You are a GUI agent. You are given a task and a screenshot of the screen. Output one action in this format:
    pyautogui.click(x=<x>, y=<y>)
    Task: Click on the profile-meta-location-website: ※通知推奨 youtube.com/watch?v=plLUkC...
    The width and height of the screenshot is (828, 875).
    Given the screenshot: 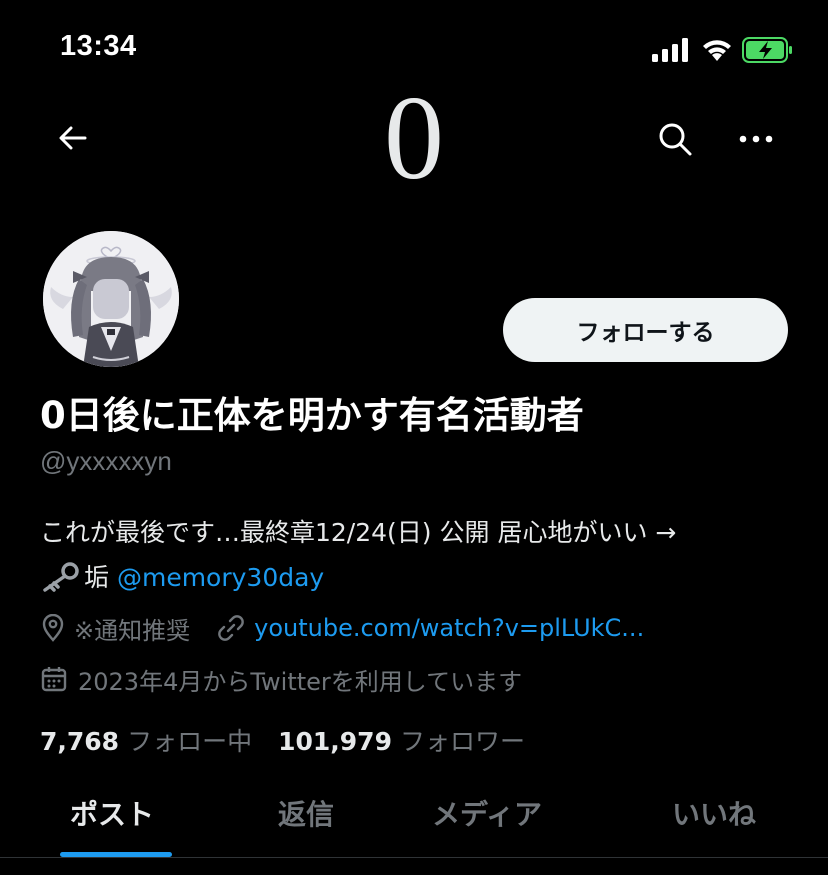 What is the action you would take?
    pyautogui.click(x=342, y=628)
    